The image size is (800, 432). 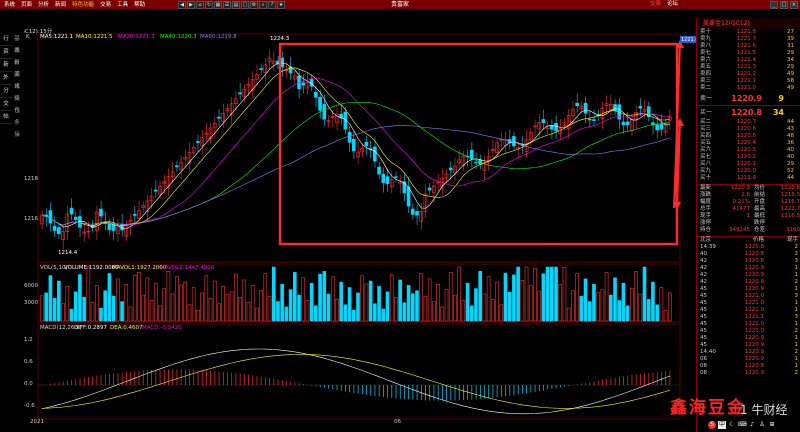 I want to click on trade-tab: 交易, so click(x=655, y=4).